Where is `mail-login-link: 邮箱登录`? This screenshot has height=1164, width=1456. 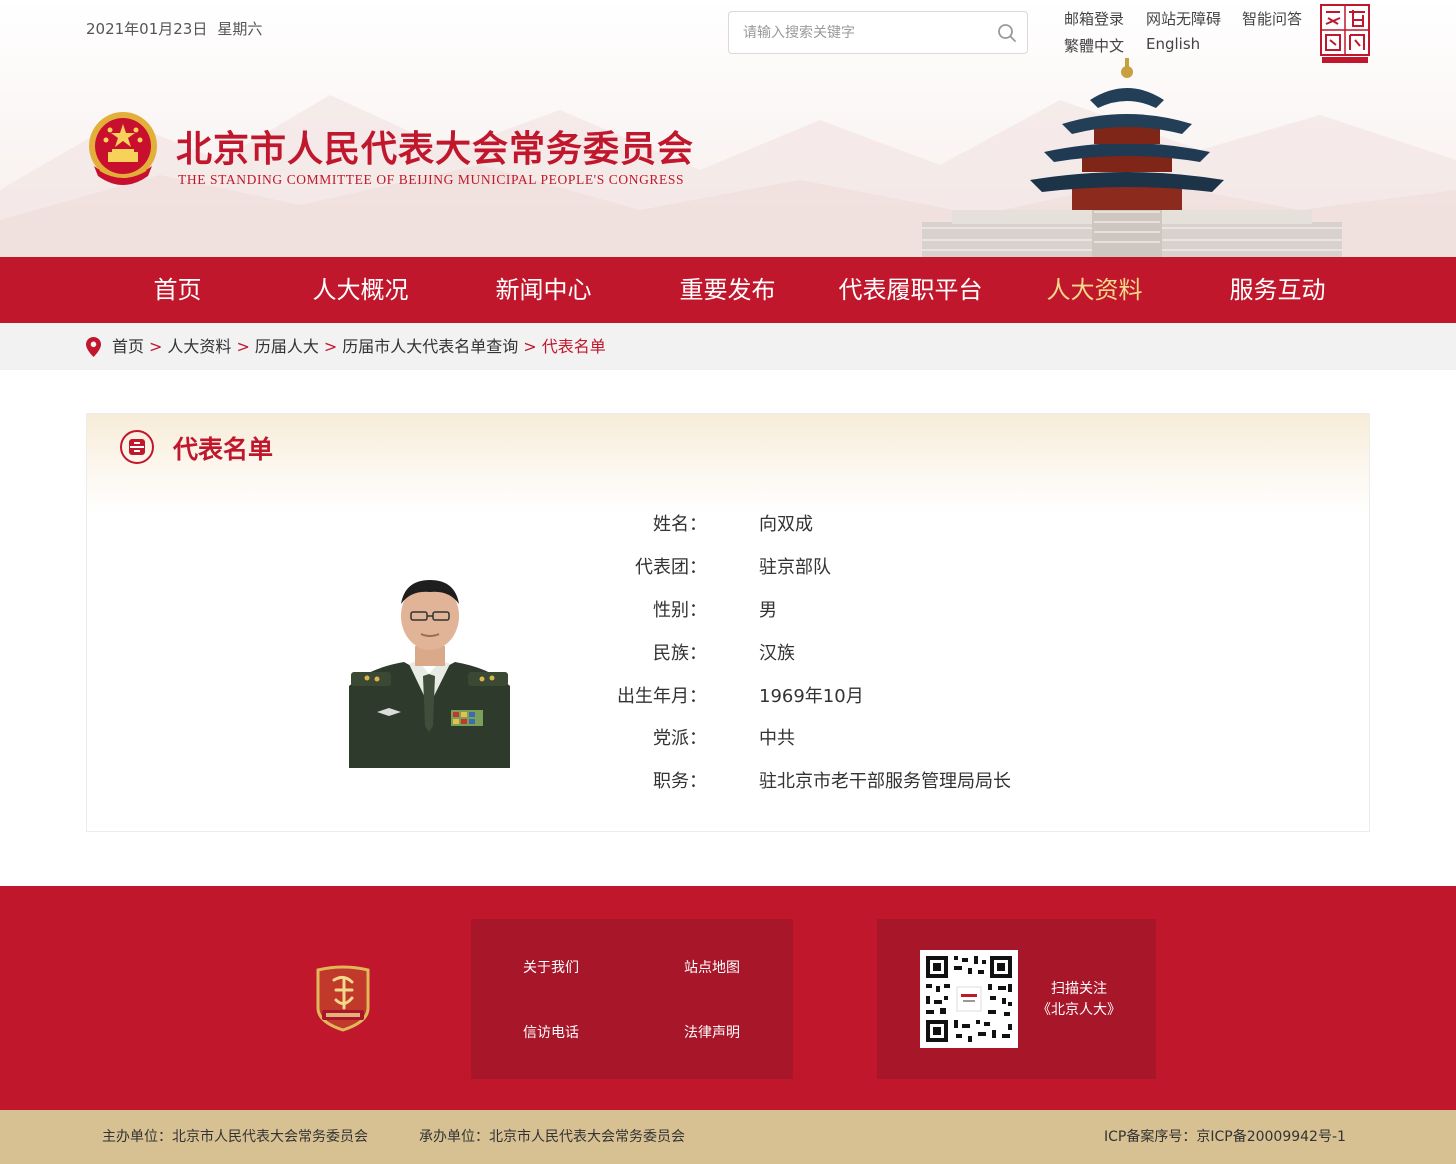 mail-login-link: 邮箱登录 is located at coordinates (1094, 18).